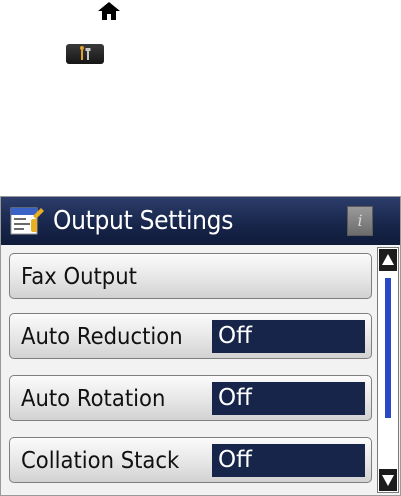 The width and height of the screenshot is (401, 496). I want to click on scroll-up-arrow-icon, so click(388, 260).